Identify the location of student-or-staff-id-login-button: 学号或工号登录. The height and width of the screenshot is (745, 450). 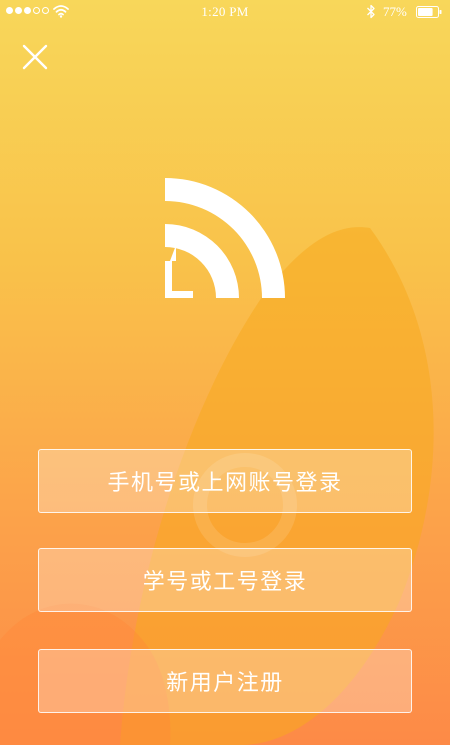
(225, 580).